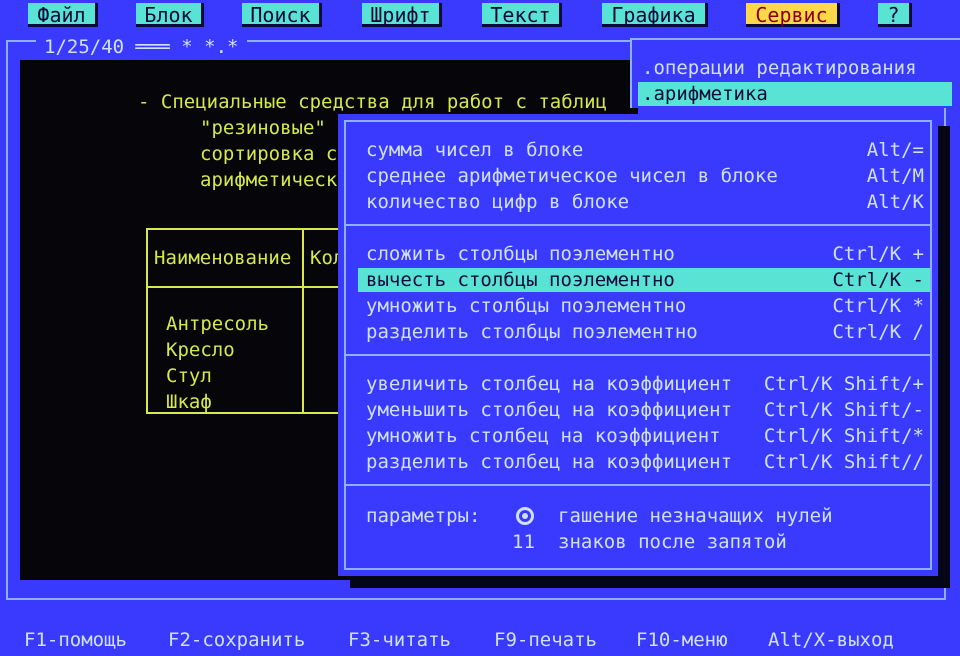 Image resolution: width=960 pixels, height=656 pixels. Describe the element at coordinates (549, 410) in the screenshot. I see `item-label: уменьшить столбец на коэффициент` at that location.